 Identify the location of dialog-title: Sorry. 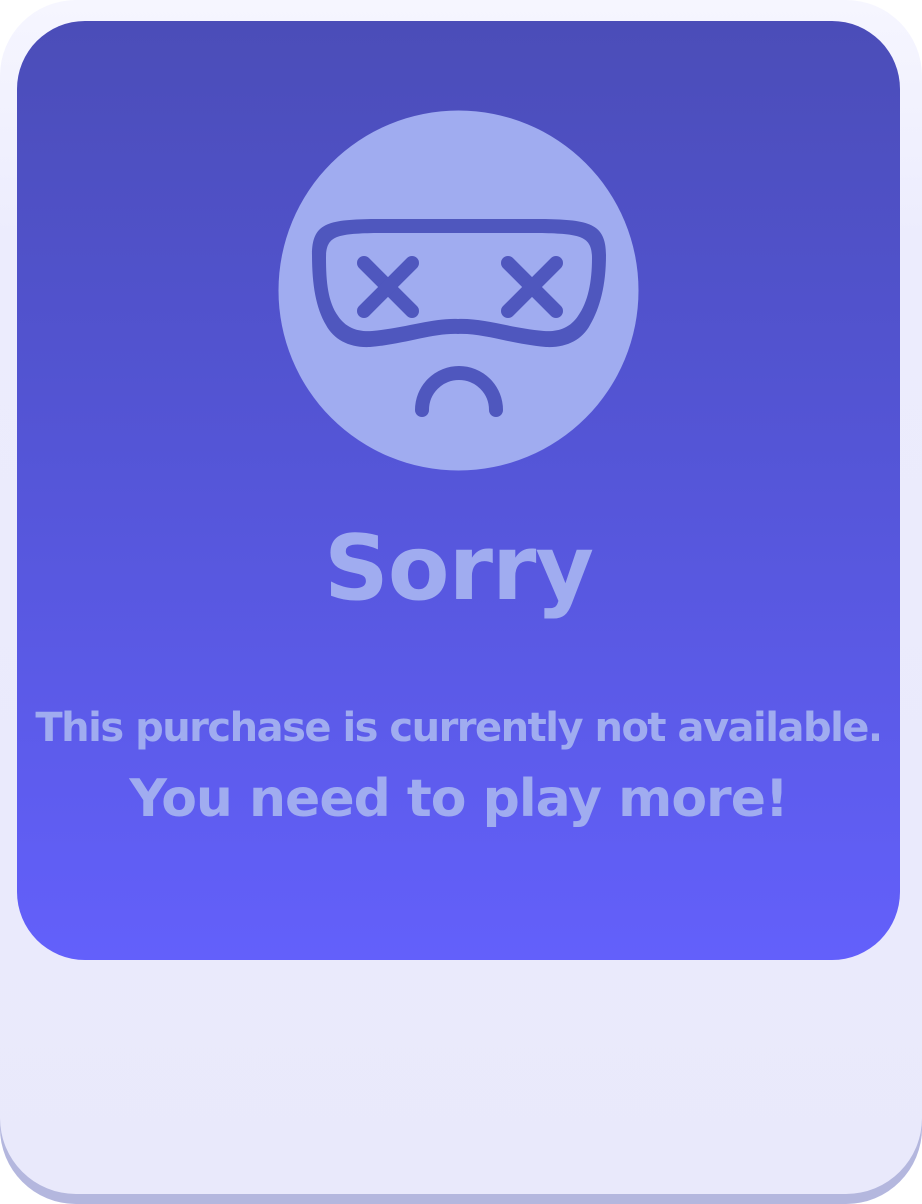
(458, 568).